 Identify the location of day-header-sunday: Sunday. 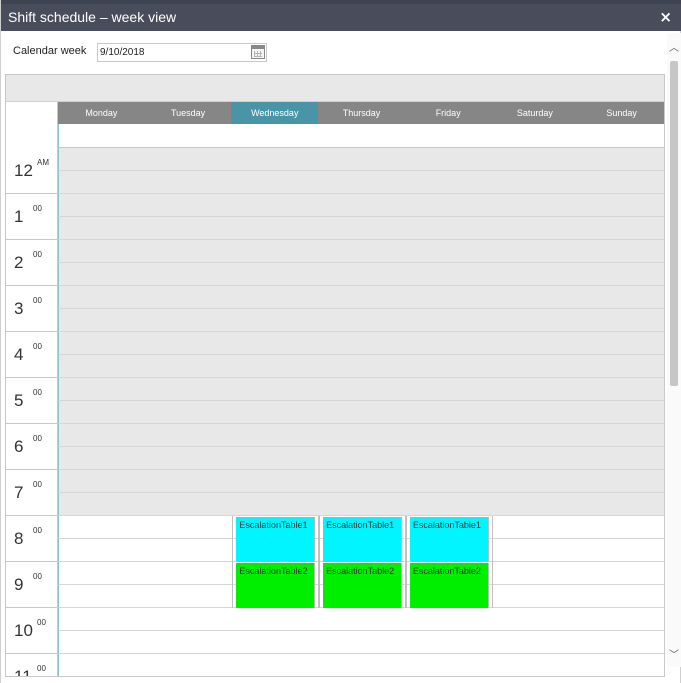
(621, 113).